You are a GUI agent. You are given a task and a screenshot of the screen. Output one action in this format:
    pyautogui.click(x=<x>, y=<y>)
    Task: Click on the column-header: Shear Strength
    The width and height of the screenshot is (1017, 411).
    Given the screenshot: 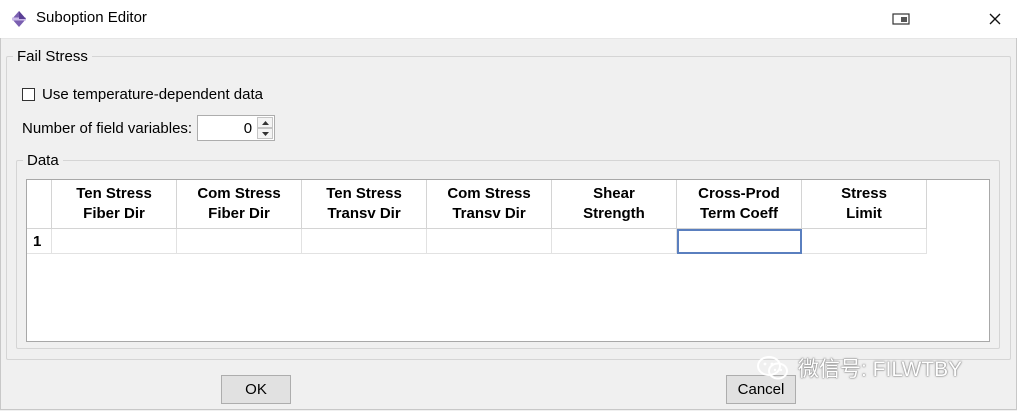 What is the action you would take?
    pyautogui.click(x=614, y=204)
    